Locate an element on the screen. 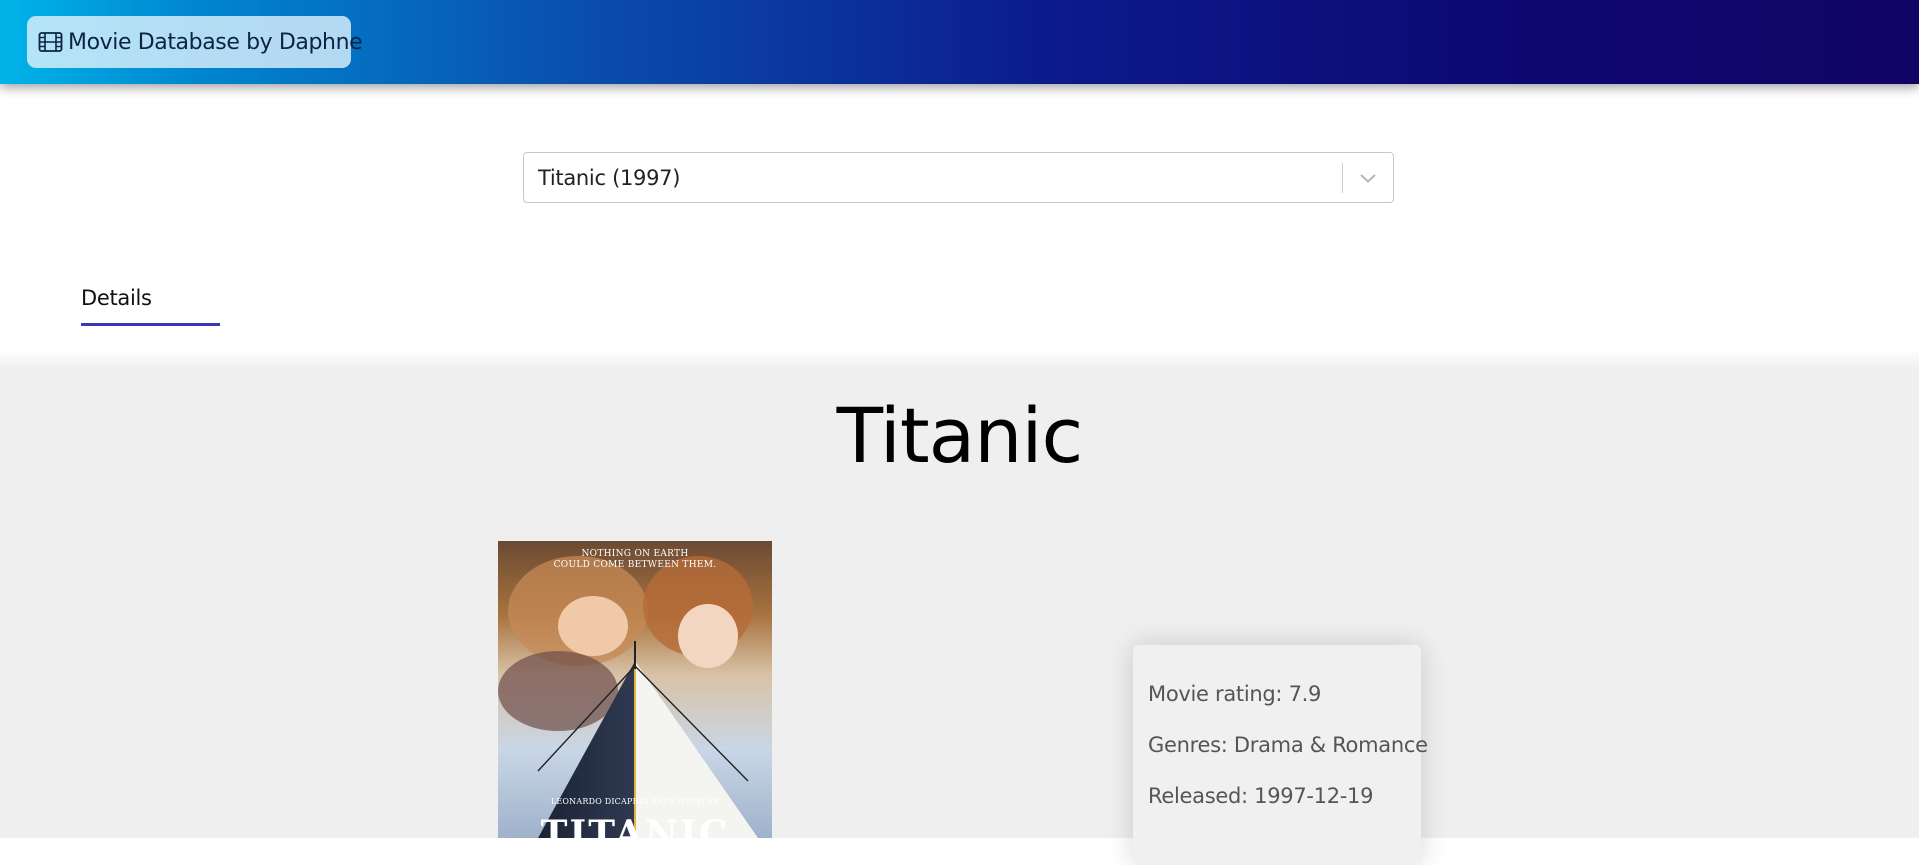  brand-home-button: Movie Database by Daphne is located at coordinates (195, 42).